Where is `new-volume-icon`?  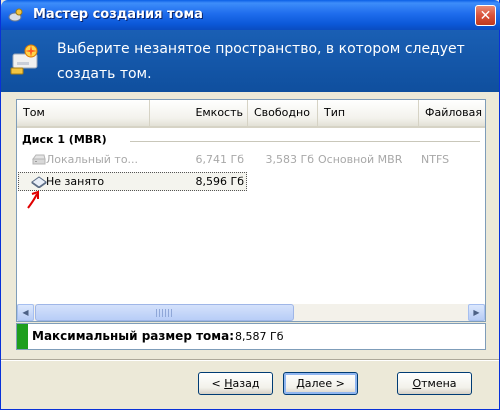 new-volume-icon is located at coordinates (24, 59).